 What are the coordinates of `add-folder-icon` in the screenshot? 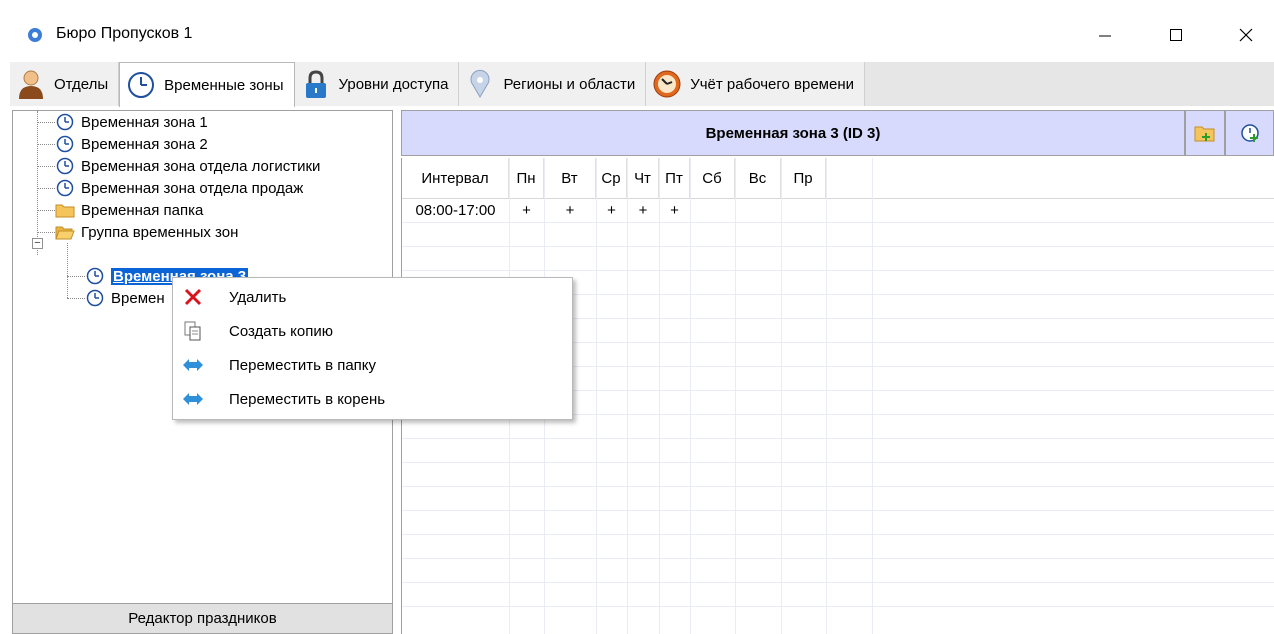 It's located at (1204, 134).